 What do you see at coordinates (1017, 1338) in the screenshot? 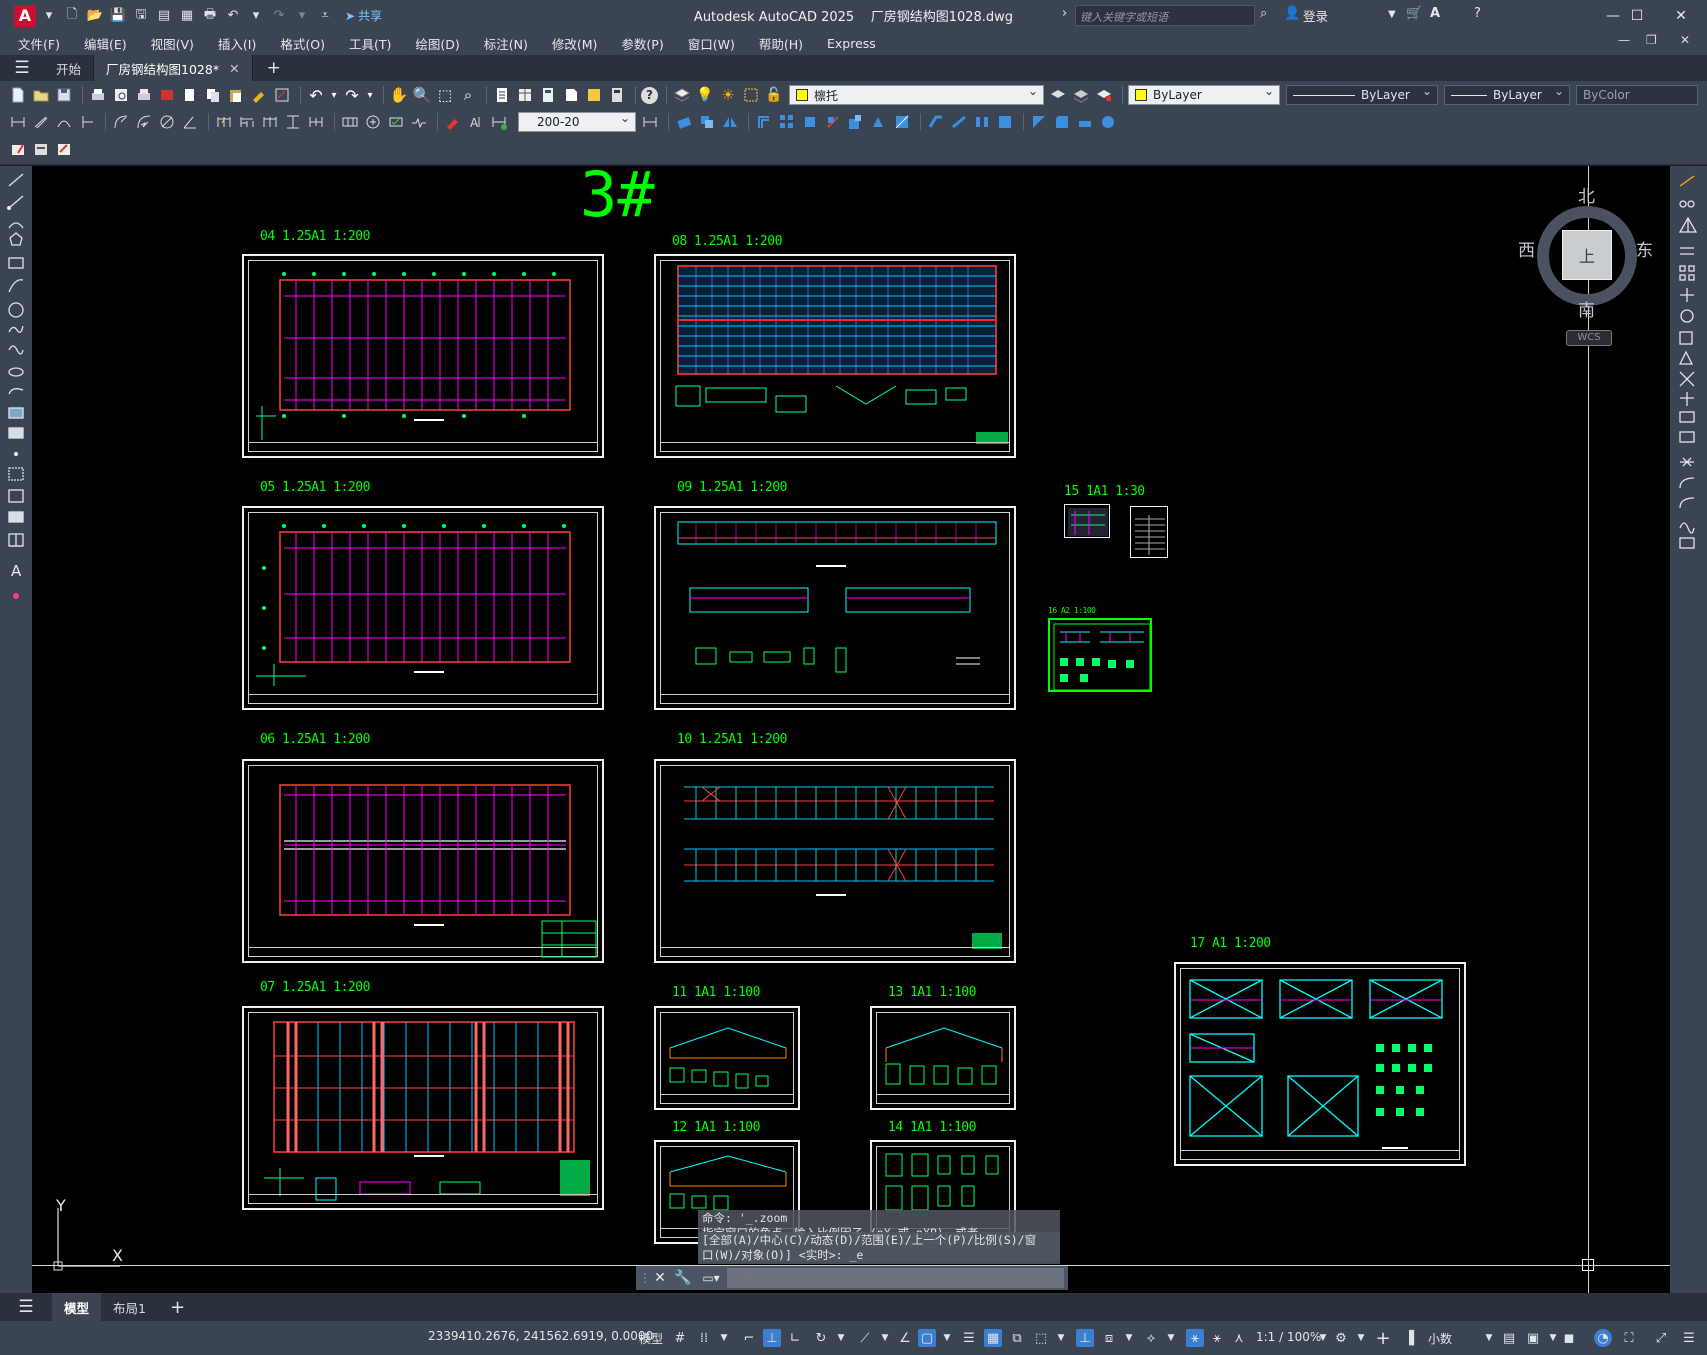
I see `selection-cycling-icon: ⧉` at bounding box center [1017, 1338].